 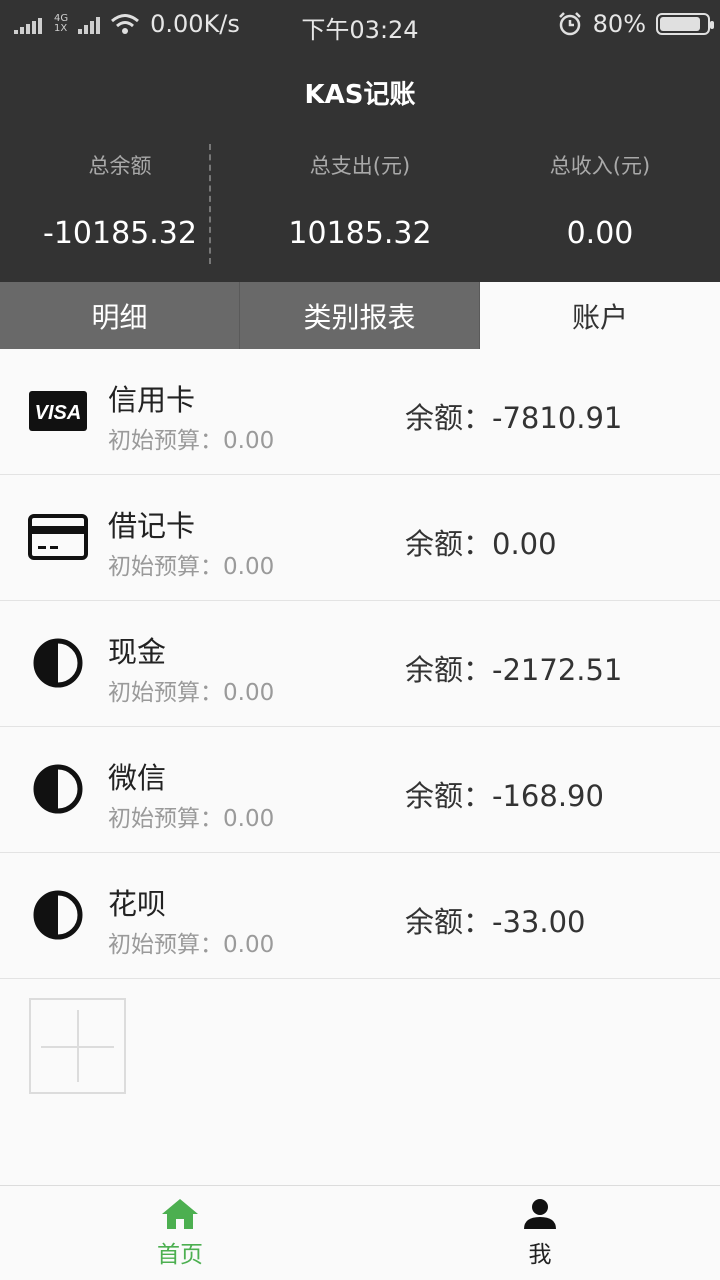 I want to click on nav-me: 我, so click(x=540, y=1233).